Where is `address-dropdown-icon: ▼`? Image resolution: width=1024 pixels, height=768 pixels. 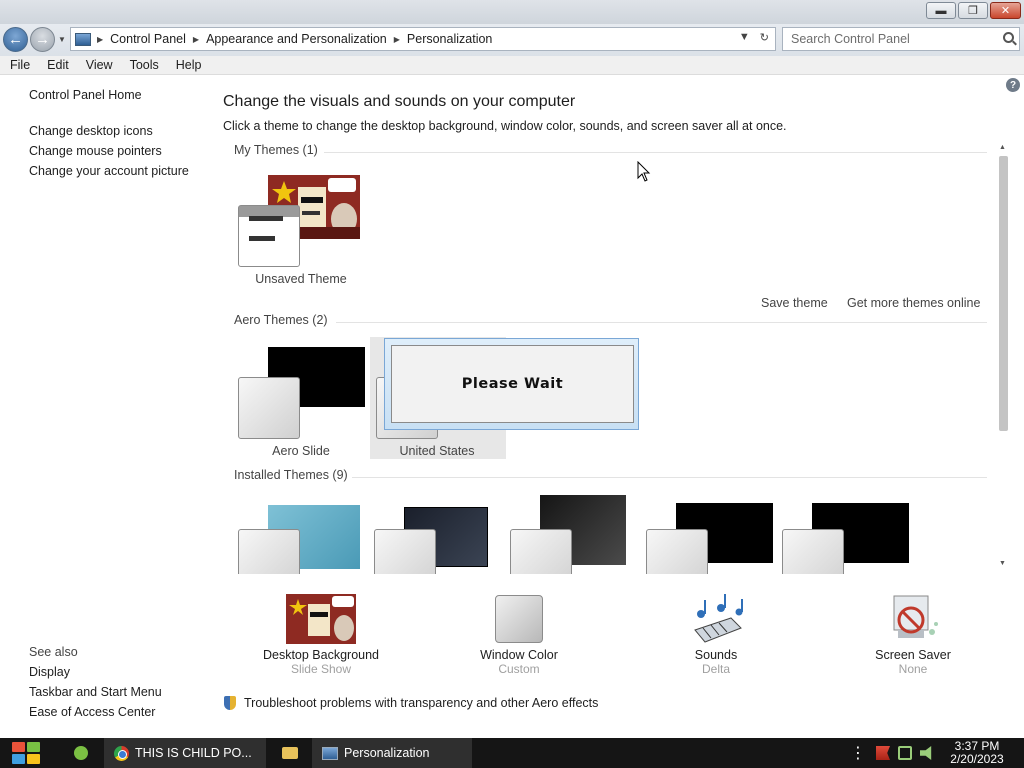
address-dropdown-icon: ▼ is located at coordinates (744, 37).